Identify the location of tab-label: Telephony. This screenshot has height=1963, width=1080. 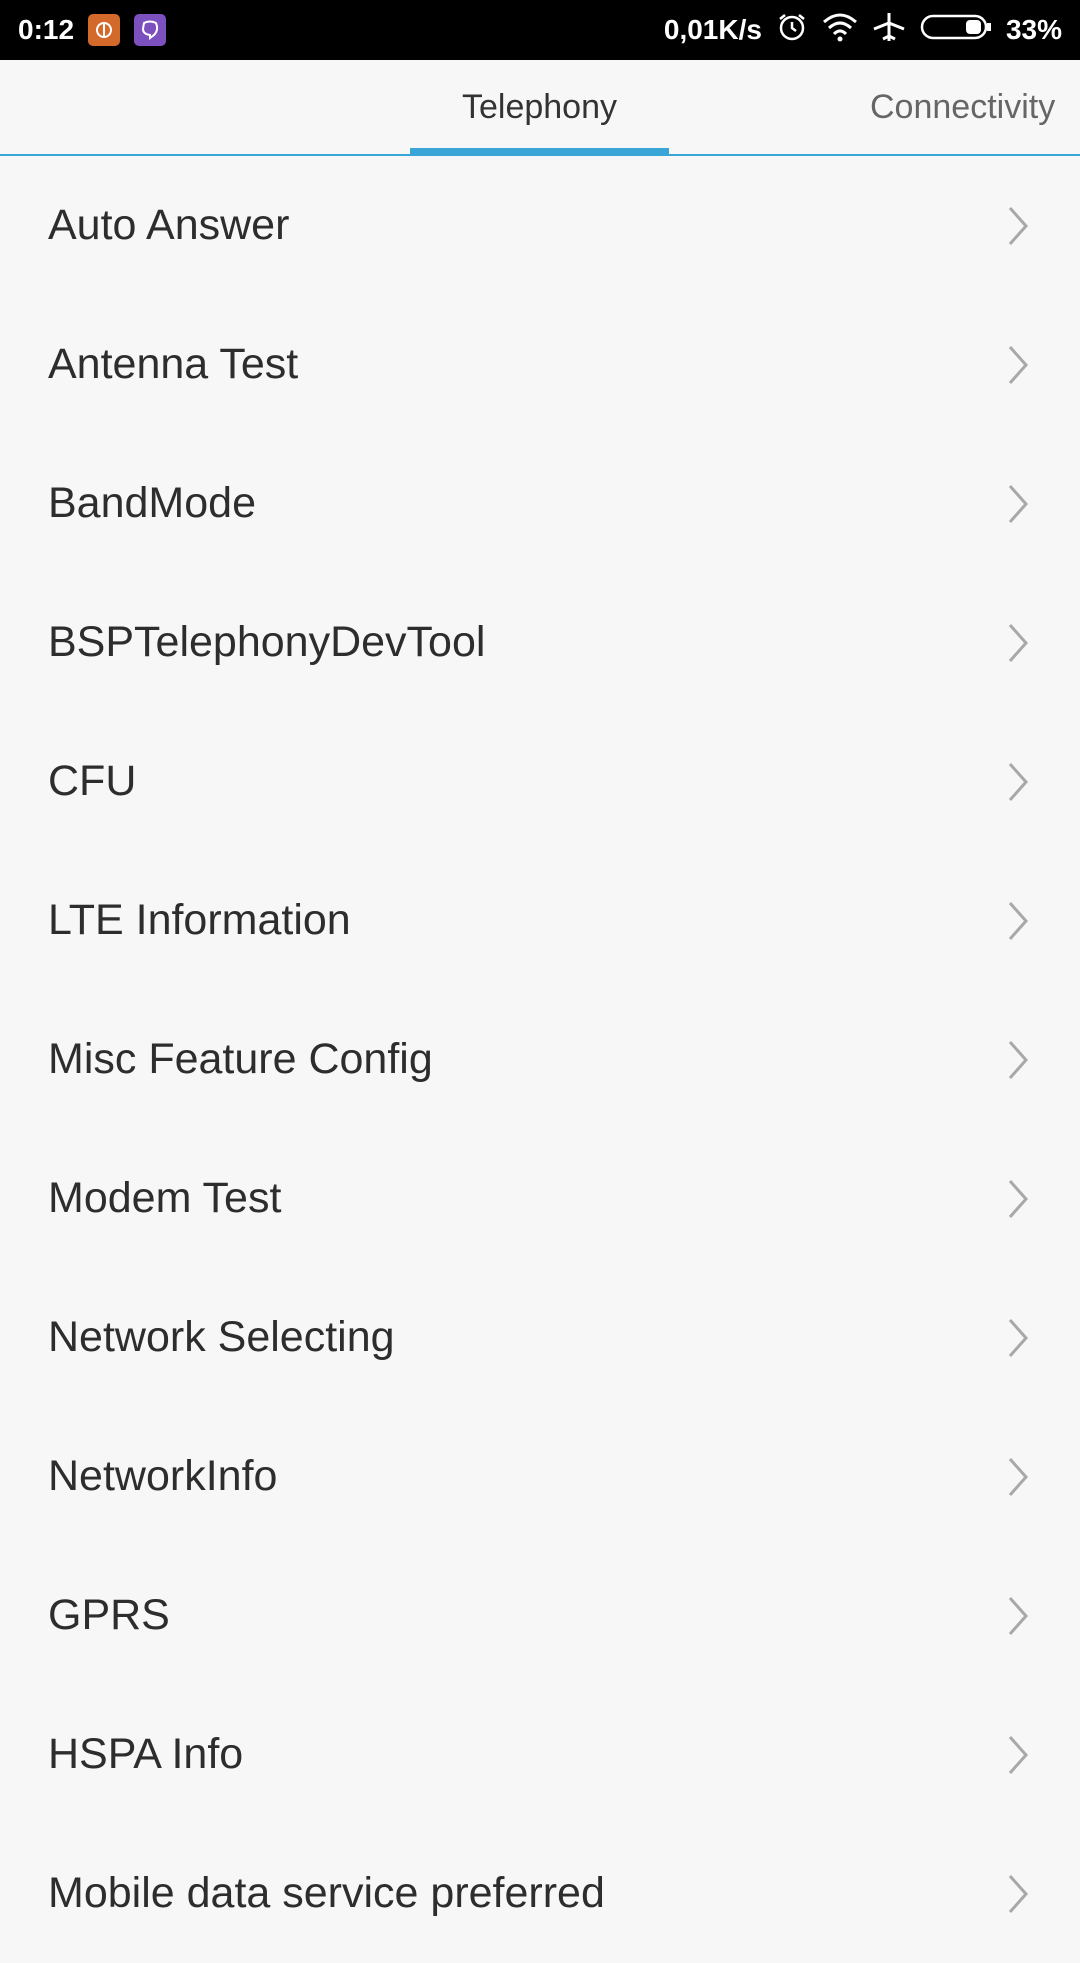
(539, 106).